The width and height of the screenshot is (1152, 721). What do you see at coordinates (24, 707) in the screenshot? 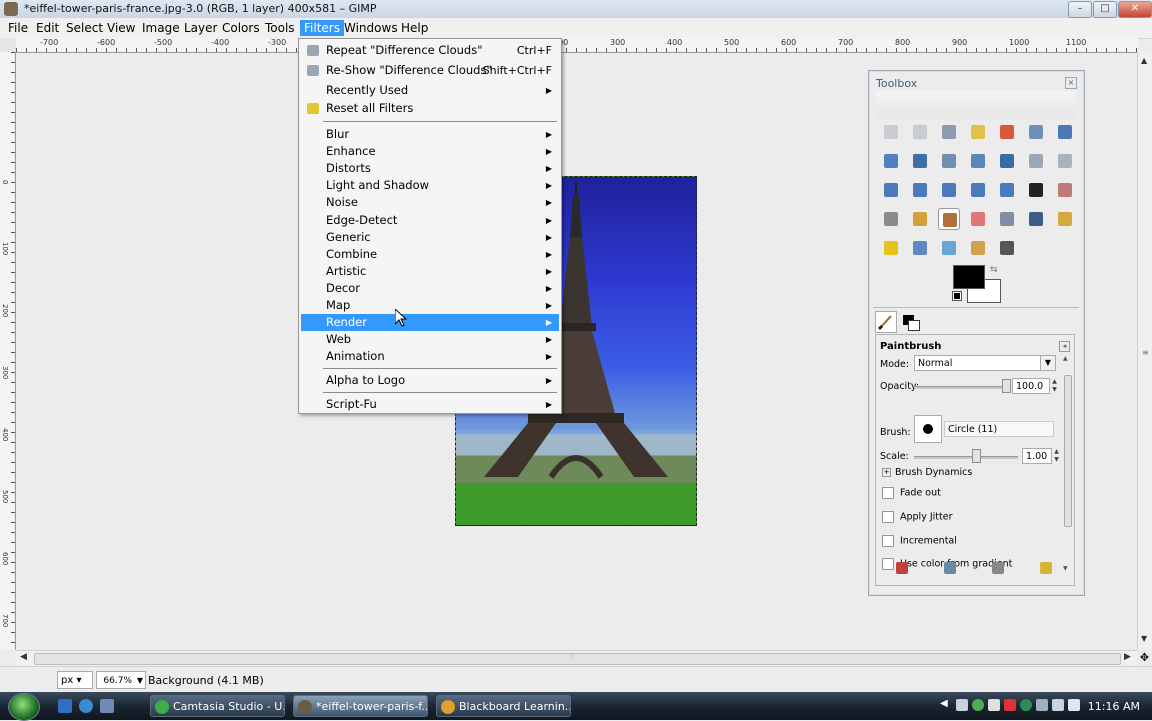
I see `start-button` at bounding box center [24, 707].